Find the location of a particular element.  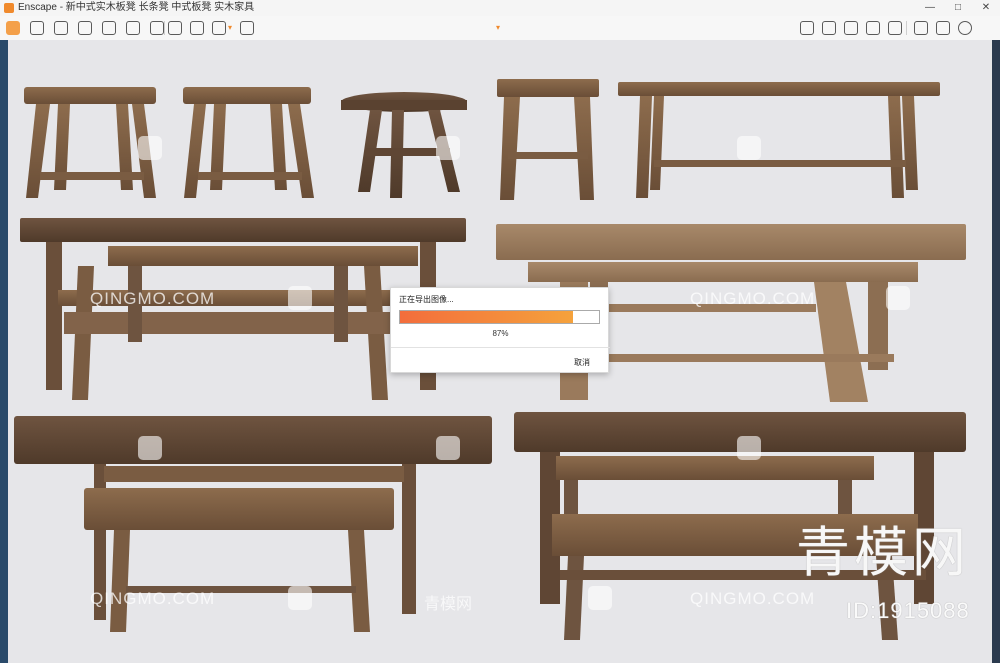

help-icon is located at coordinates (965, 28).